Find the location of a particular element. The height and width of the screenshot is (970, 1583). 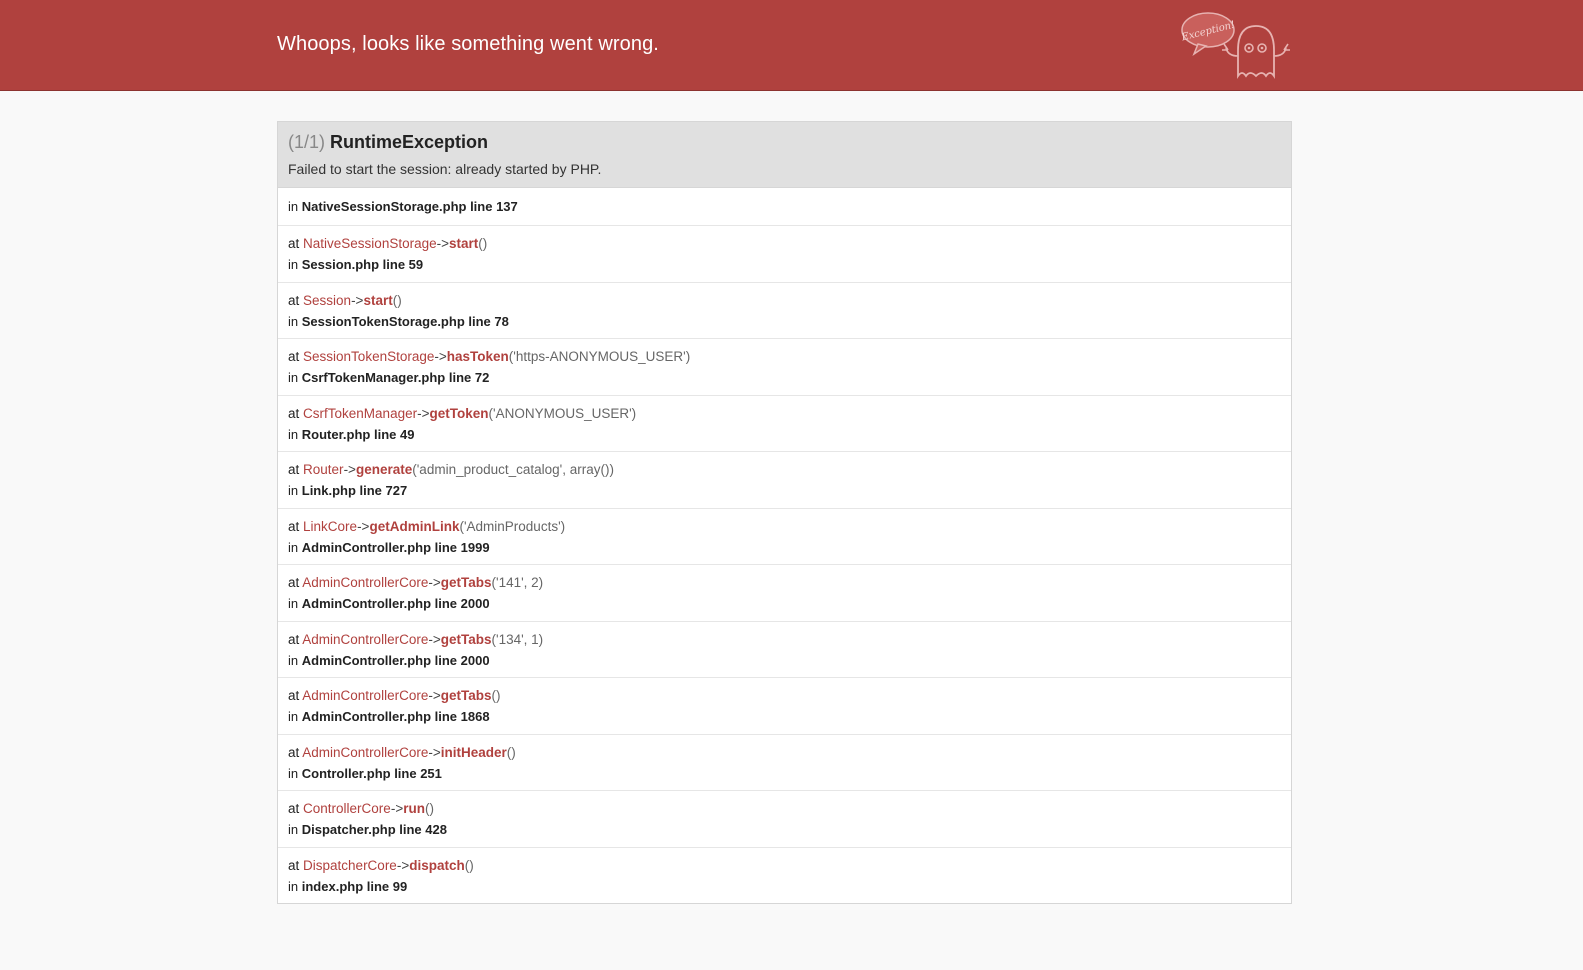

trace-file: index.php line 99 is located at coordinates (354, 886).